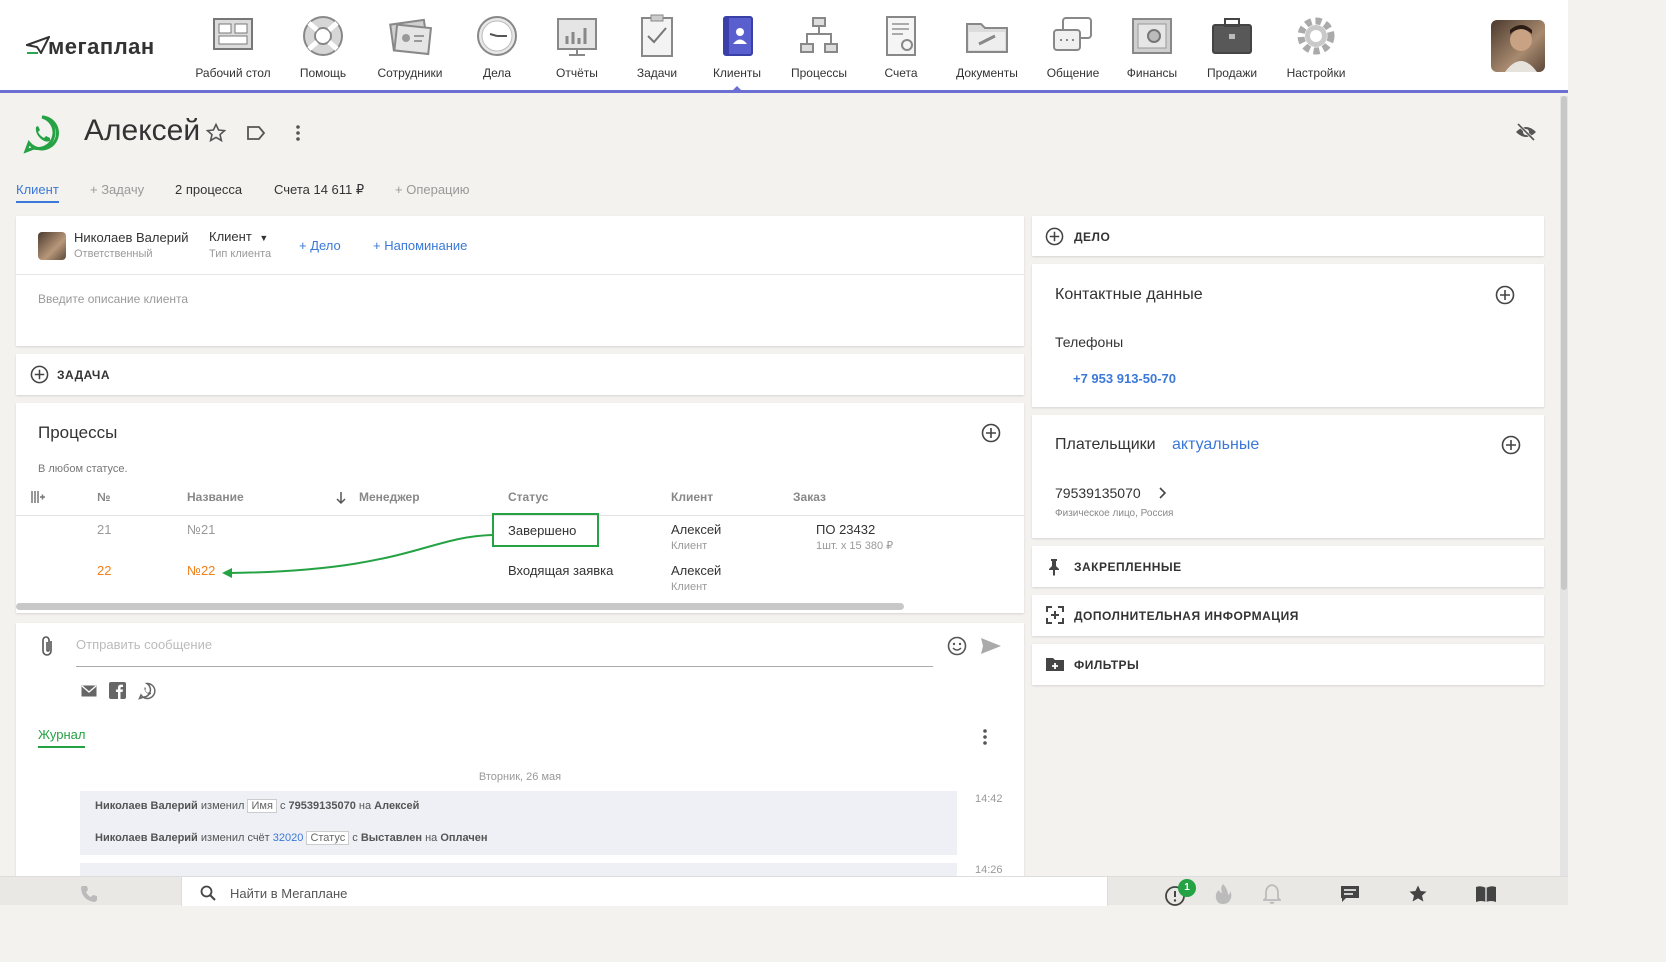 This screenshot has height=962, width=1666. What do you see at coordinates (1288, 236) in the screenshot?
I see `add-affair-section: ДЕЛО` at bounding box center [1288, 236].